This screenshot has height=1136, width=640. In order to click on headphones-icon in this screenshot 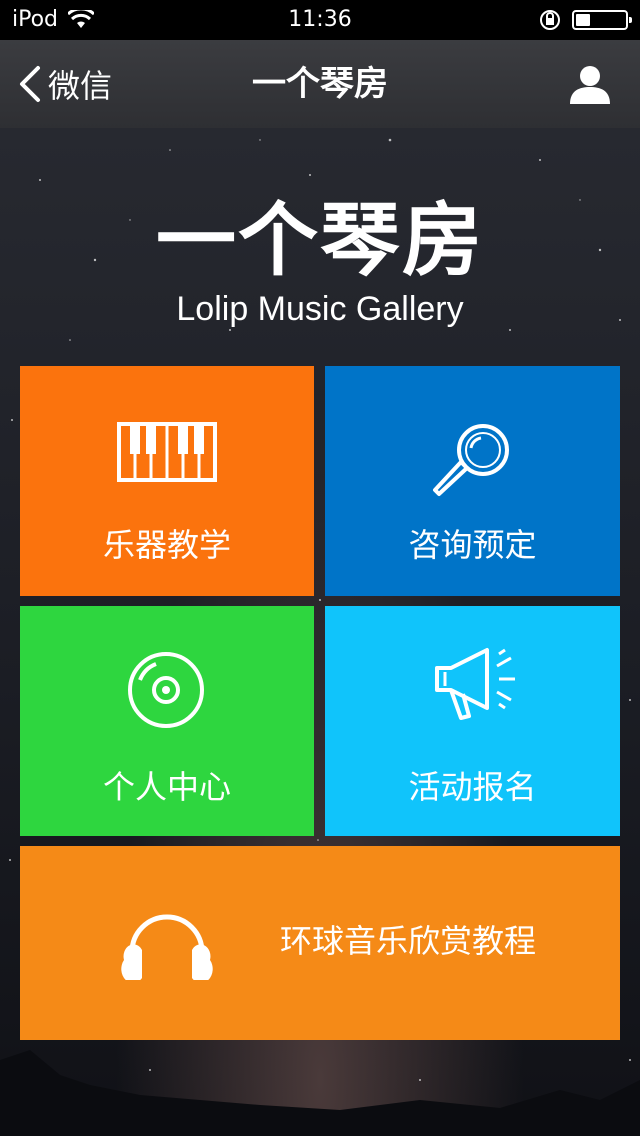, I will do `click(167, 947)`.